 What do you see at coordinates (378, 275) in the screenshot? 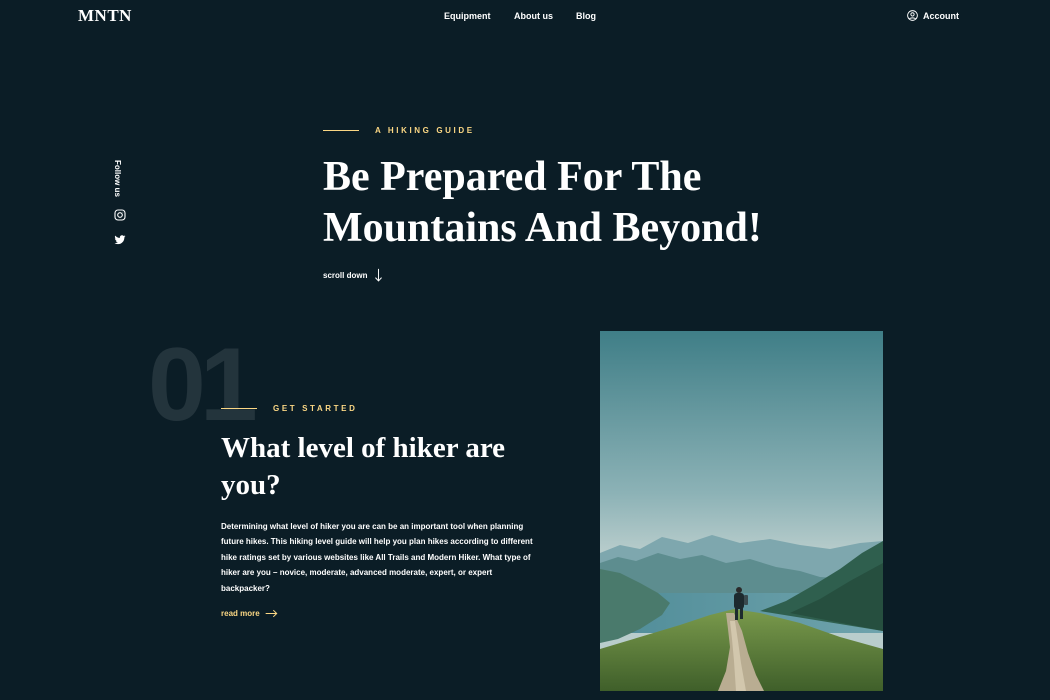
I see `arrow-down-icon` at bounding box center [378, 275].